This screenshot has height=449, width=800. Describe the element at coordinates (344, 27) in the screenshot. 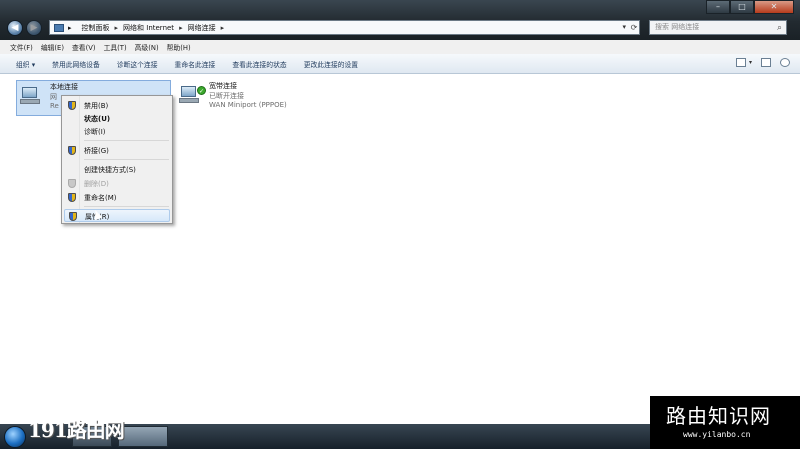

I see `address-bar: ▸ 控制面板 ▸ 网络和 Internet ▸ 网络连接 ▸ ▾` at that location.